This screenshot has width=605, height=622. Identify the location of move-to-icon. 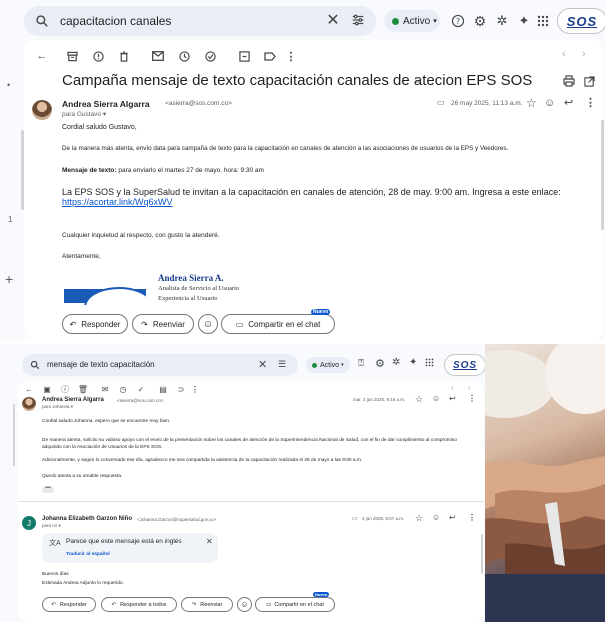
(244, 56).